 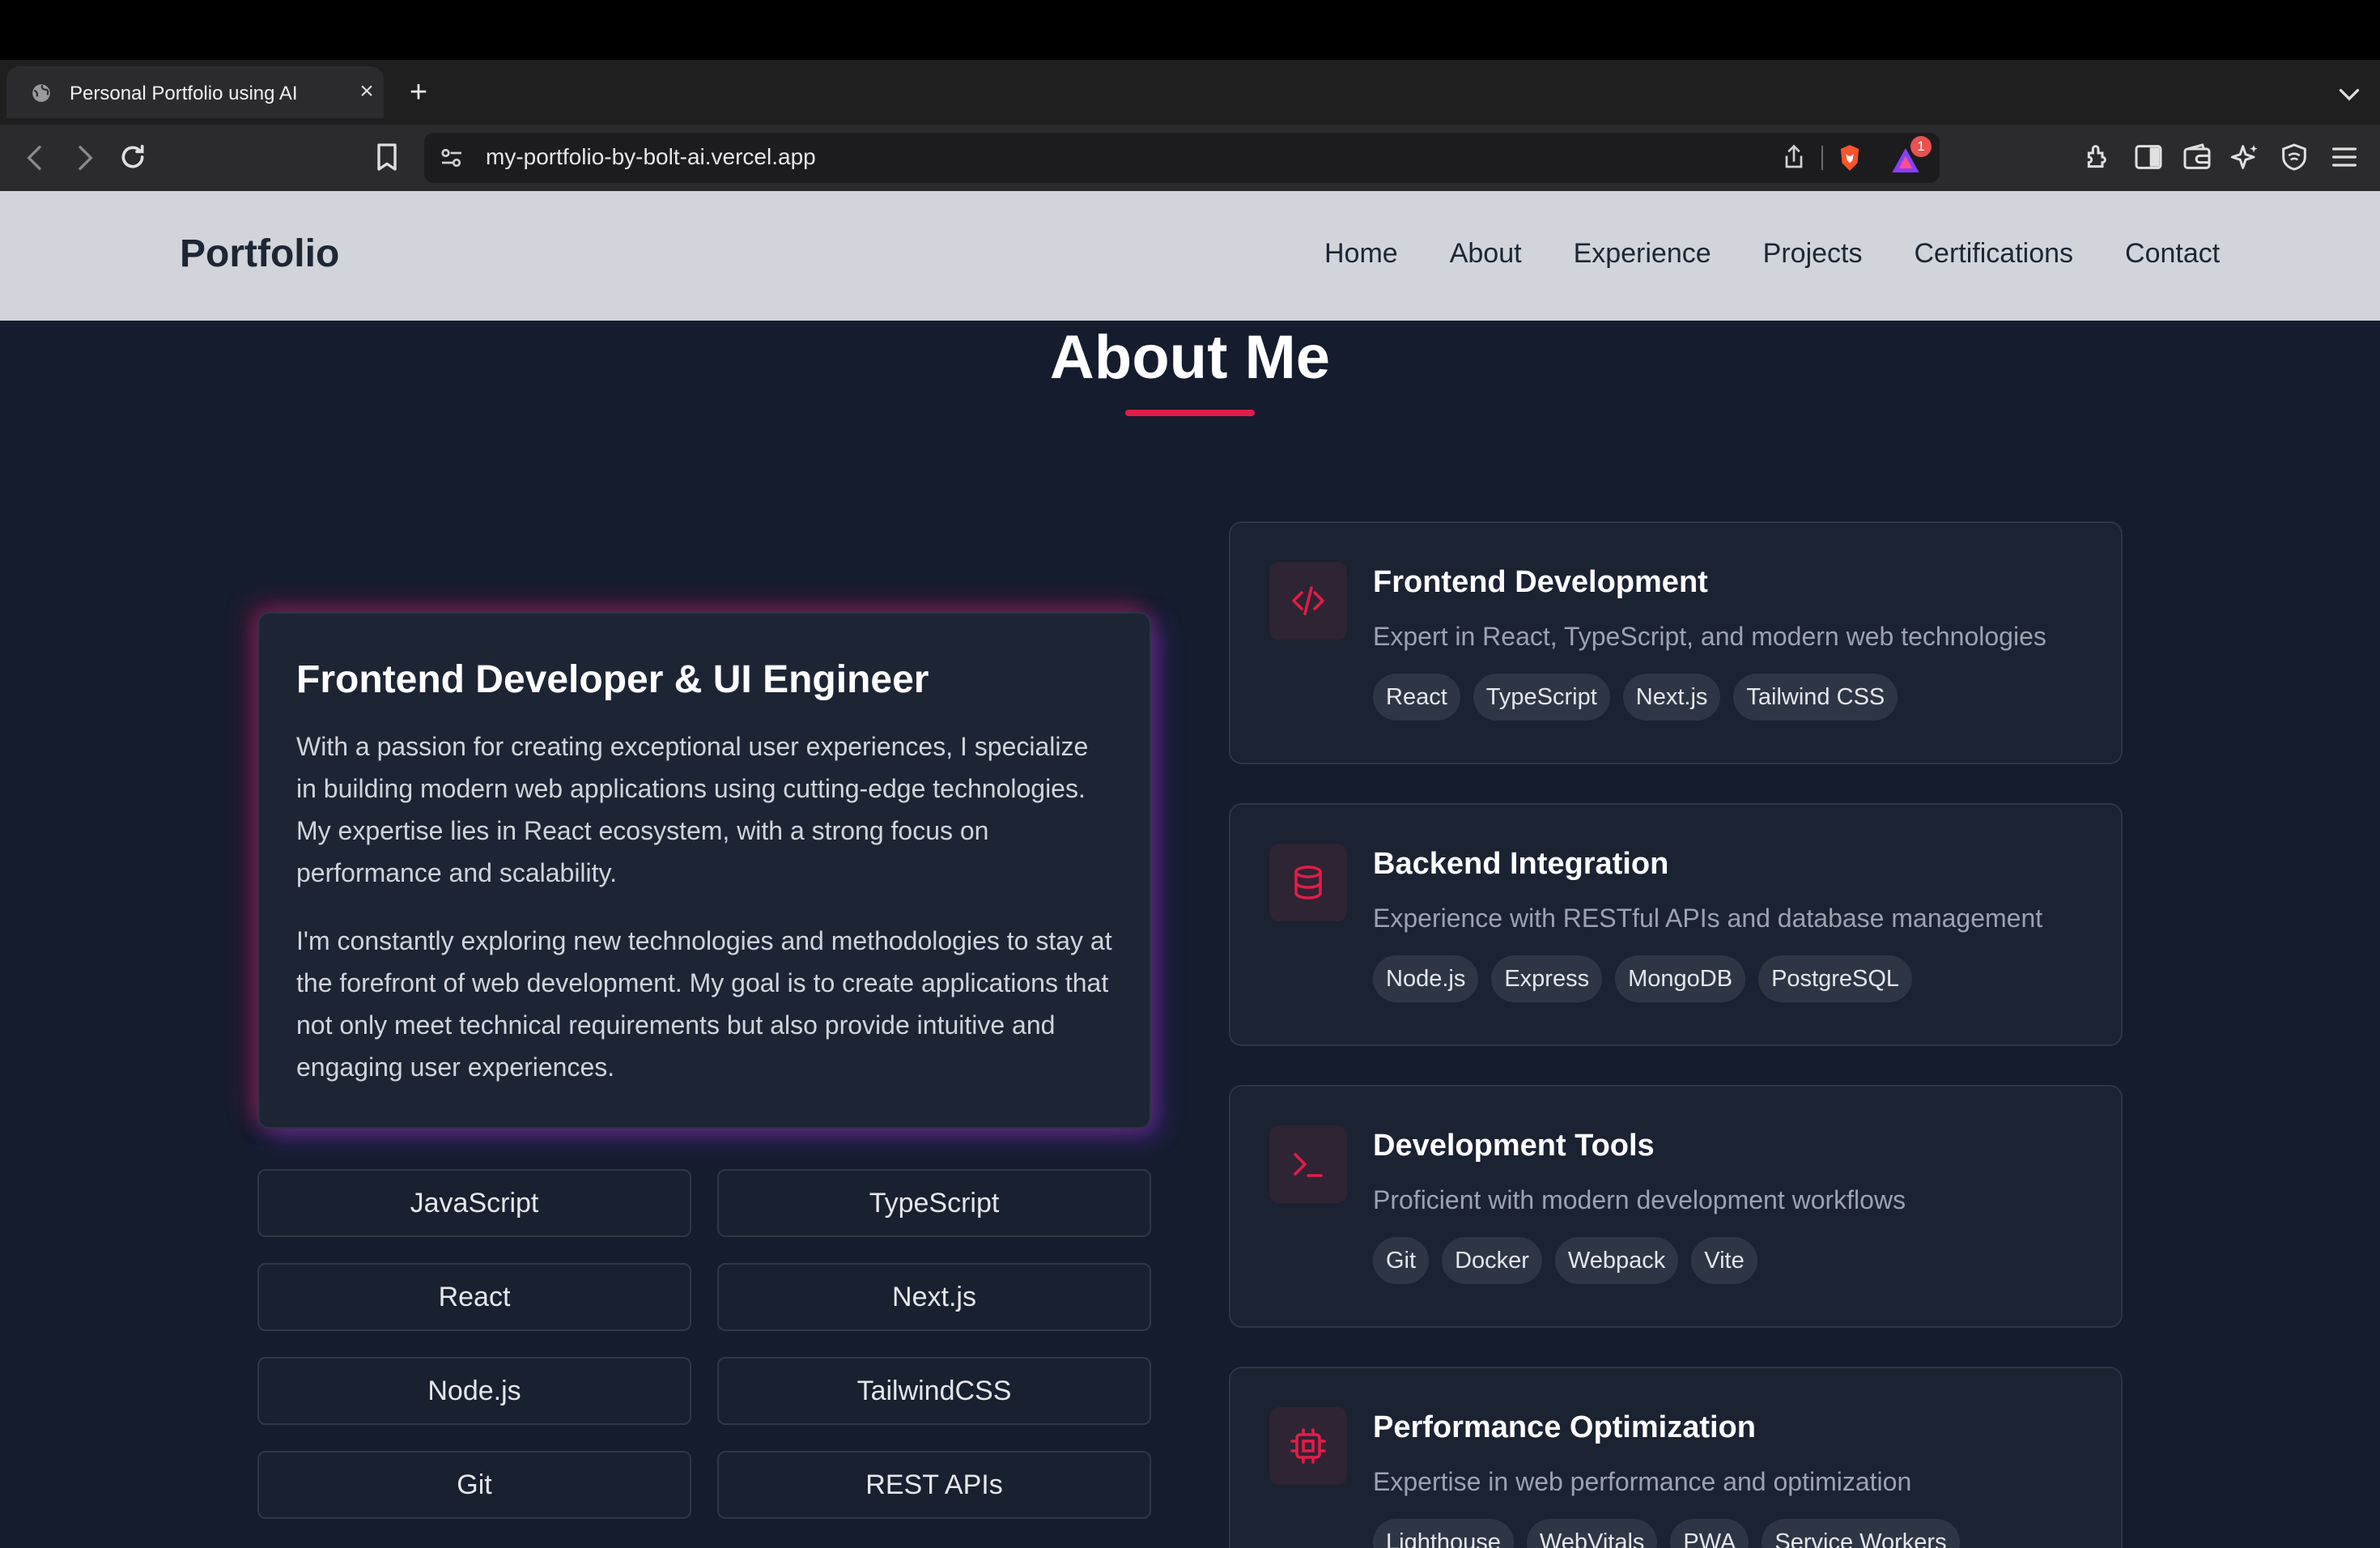 I want to click on tag-chip: React, so click(x=1417, y=697).